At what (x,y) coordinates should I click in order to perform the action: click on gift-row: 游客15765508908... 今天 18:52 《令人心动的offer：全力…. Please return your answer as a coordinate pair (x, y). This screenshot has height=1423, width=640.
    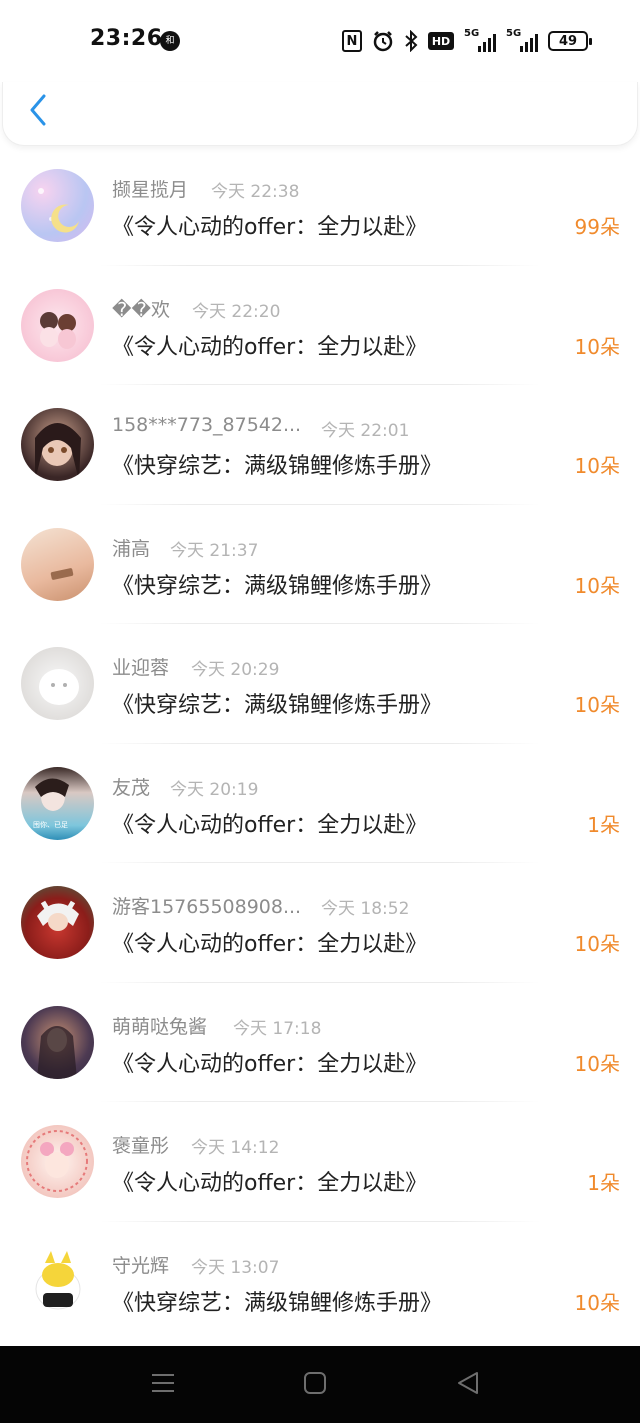
    Looking at the image, I should click on (320, 923).